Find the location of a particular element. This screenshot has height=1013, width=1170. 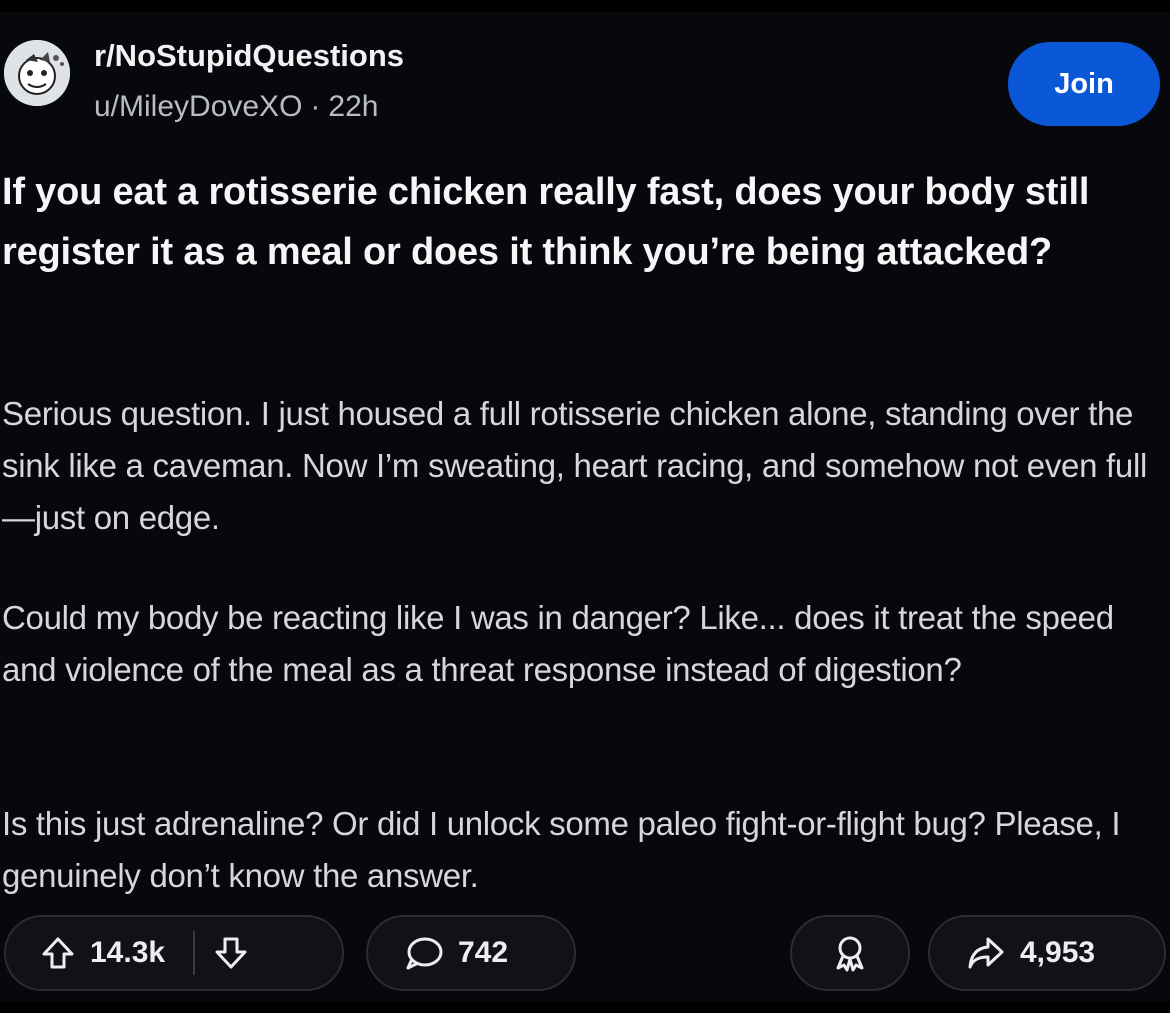

award-ribbon-icon is located at coordinates (850, 953).